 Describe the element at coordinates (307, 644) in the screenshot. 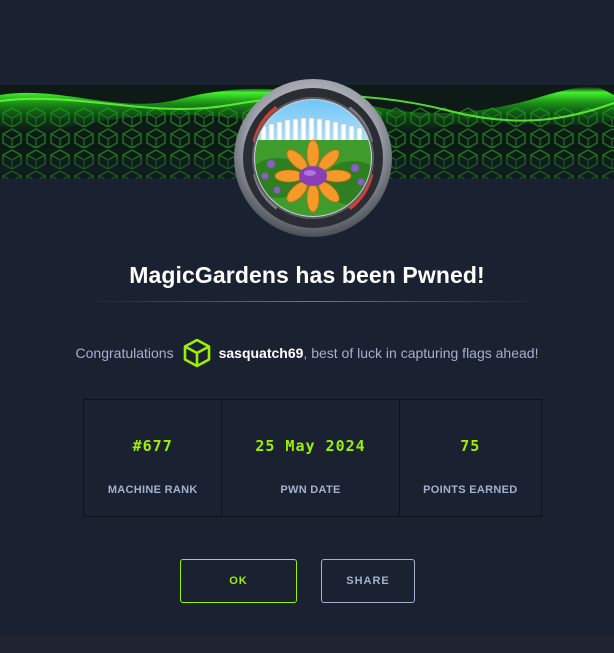

I see `backdrop-strip` at that location.